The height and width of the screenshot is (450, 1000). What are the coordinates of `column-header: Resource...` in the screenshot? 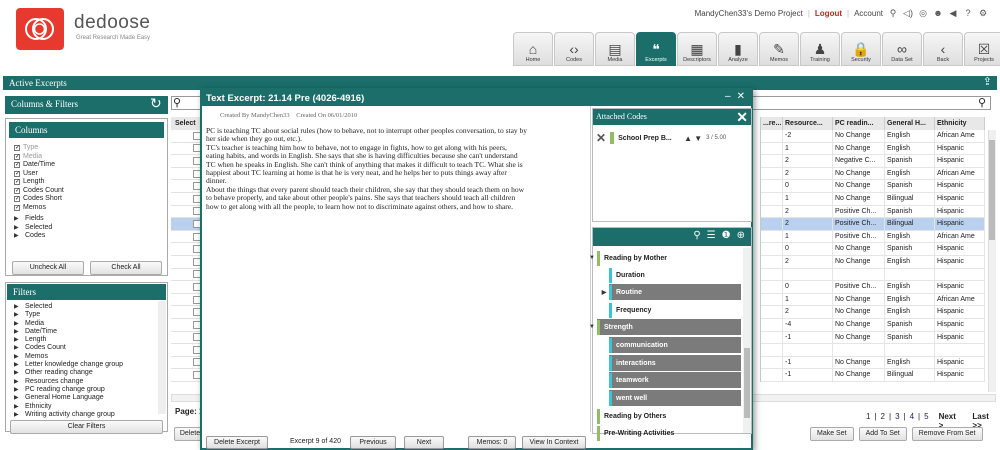 It's located at (808, 123).